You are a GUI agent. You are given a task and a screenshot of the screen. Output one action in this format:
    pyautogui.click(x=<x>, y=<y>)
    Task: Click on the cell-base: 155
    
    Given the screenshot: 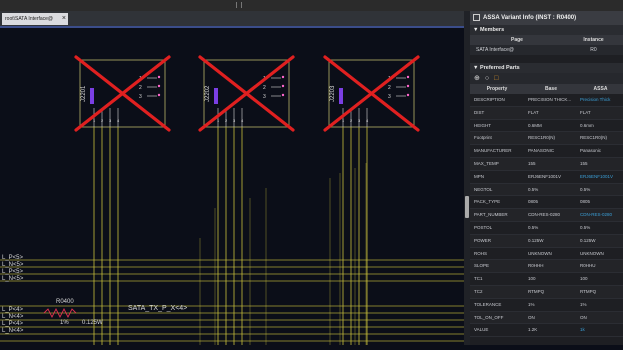 What is the action you would take?
    pyautogui.click(x=532, y=163)
    